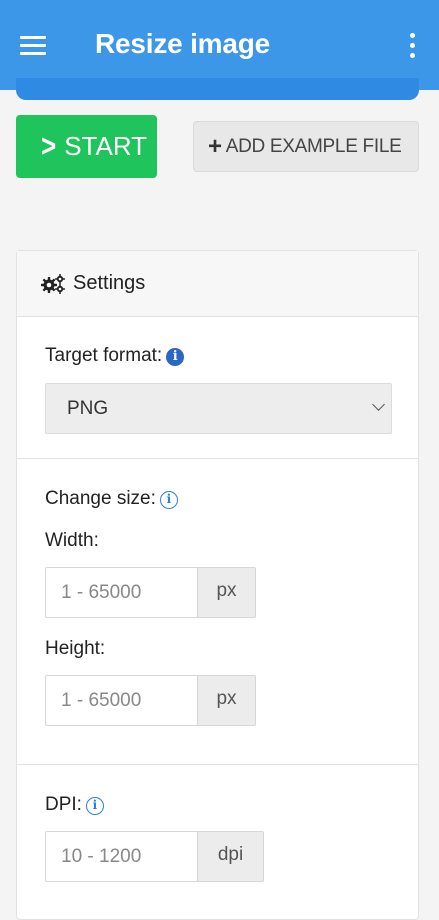 The height and width of the screenshot is (920, 439). I want to click on start-button-label: START, so click(106, 146).